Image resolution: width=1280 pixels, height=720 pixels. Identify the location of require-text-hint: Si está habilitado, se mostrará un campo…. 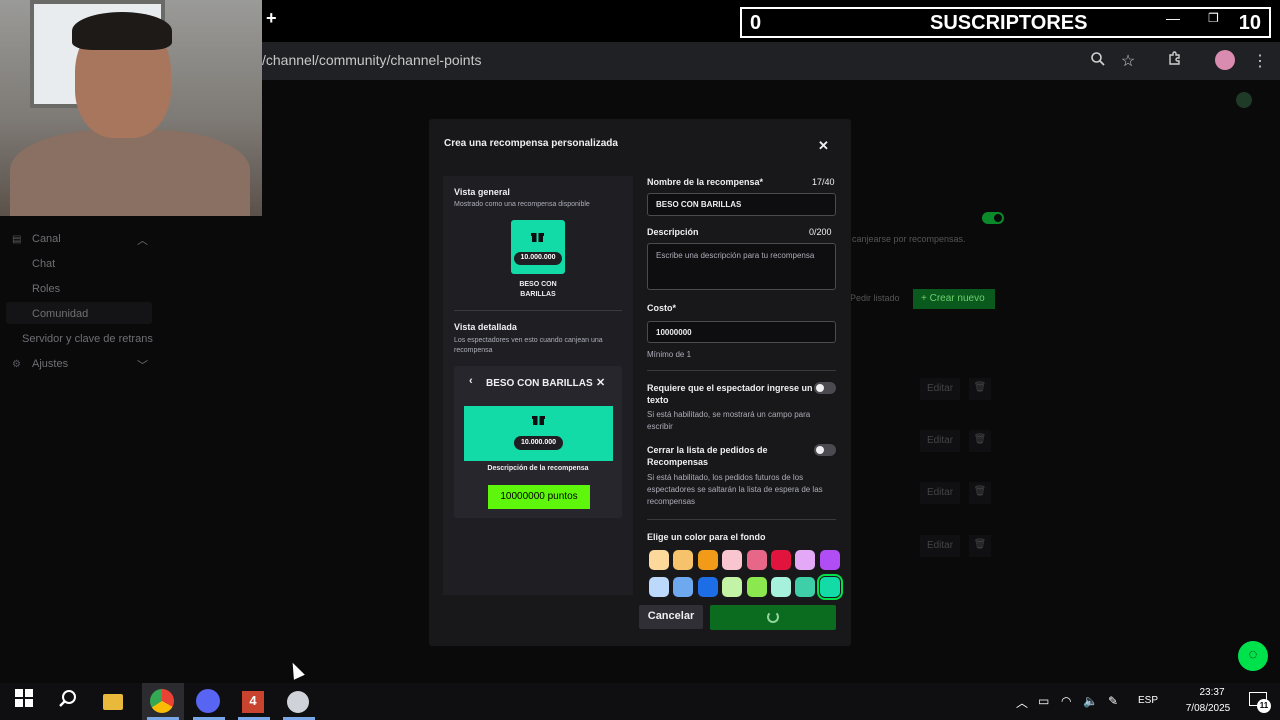
(729, 420).